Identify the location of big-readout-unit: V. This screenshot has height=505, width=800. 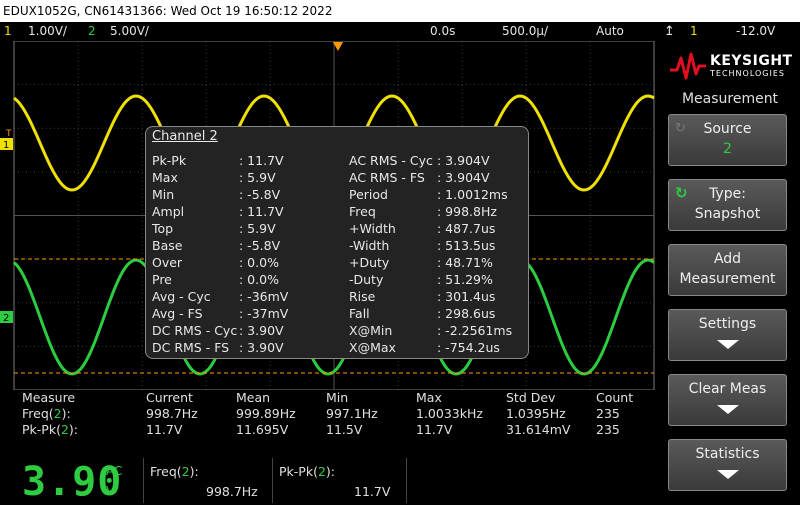
(110, 491).